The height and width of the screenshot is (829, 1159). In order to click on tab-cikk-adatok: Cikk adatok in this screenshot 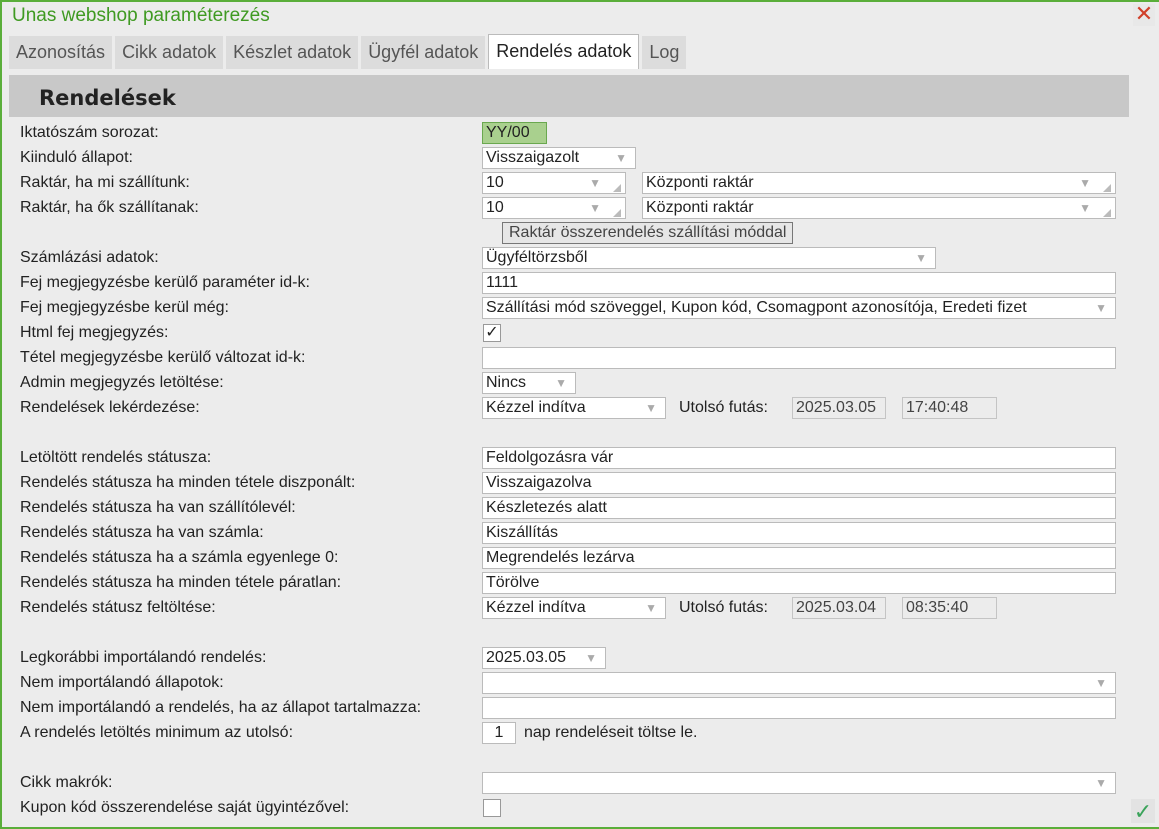, I will do `click(169, 52)`.